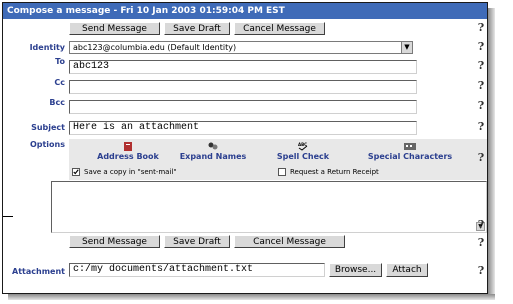  Describe the element at coordinates (407, 270) in the screenshot. I see `attach-button: Attach` at that location.